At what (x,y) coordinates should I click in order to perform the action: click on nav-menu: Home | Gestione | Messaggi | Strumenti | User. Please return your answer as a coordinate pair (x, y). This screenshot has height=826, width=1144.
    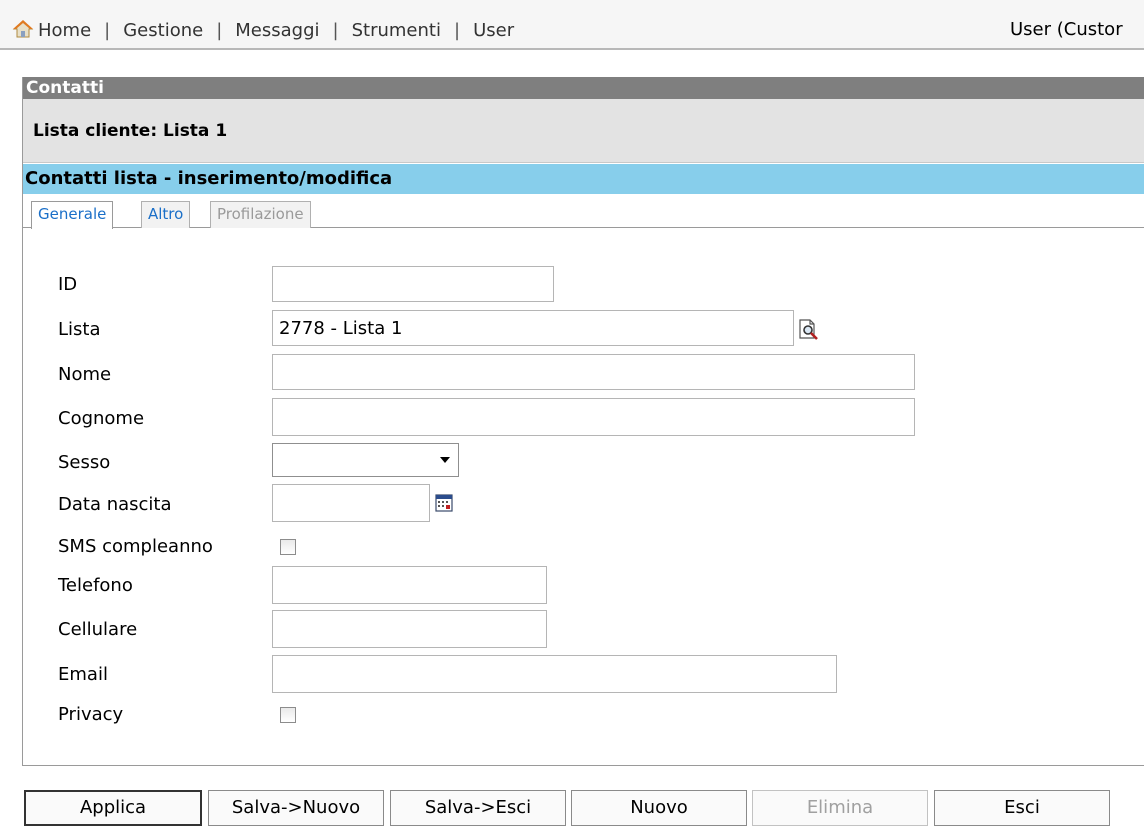
    Looking at the image, I should click on (263, 30).